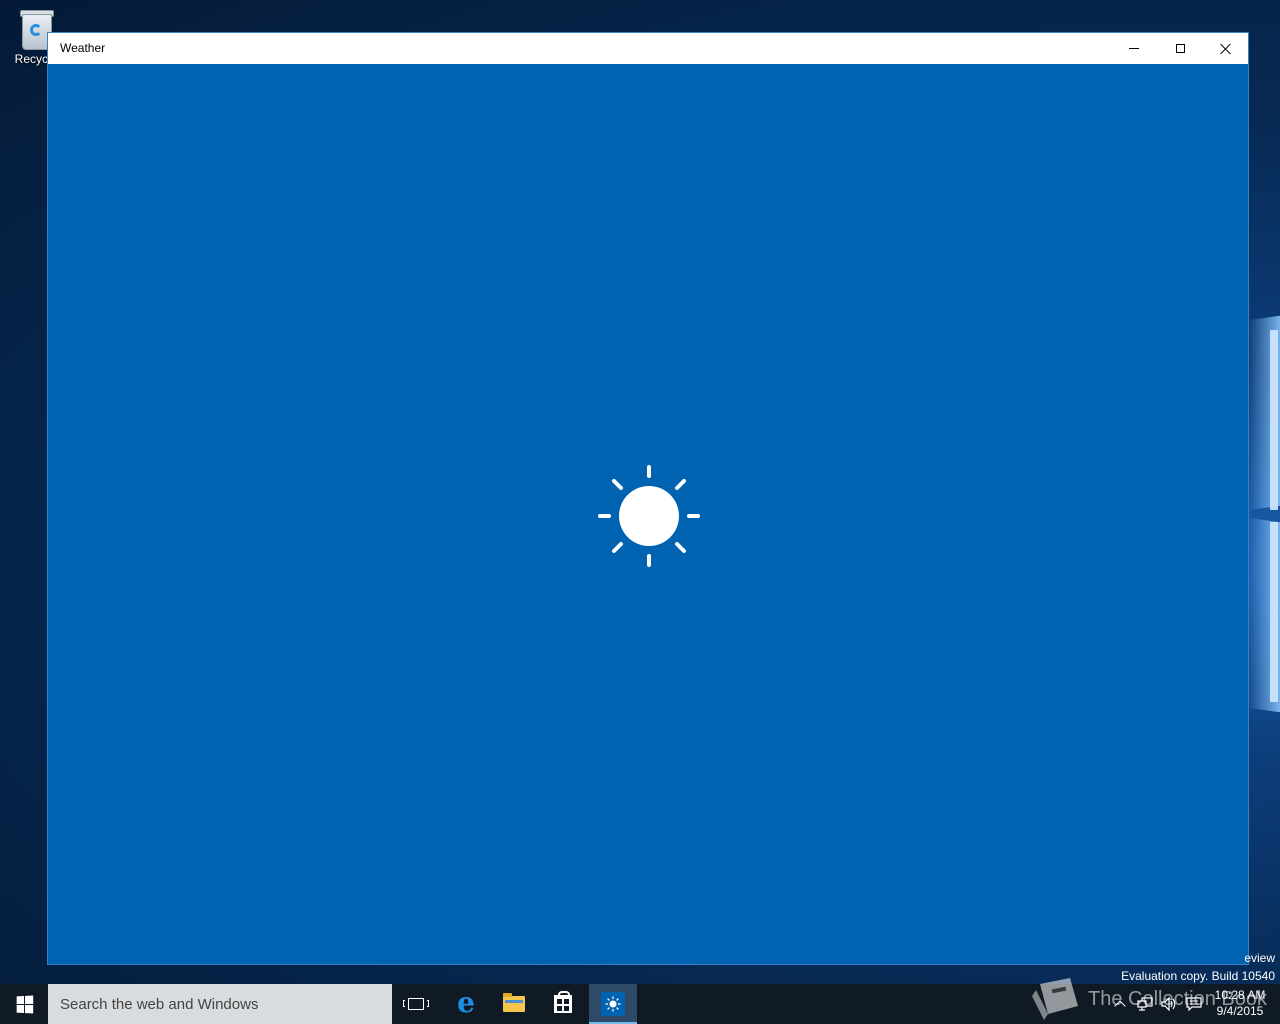 Image resolution: width=1280 pixels, height=1024 pixels. I want to click on maximize-button, so click(1180, 48).